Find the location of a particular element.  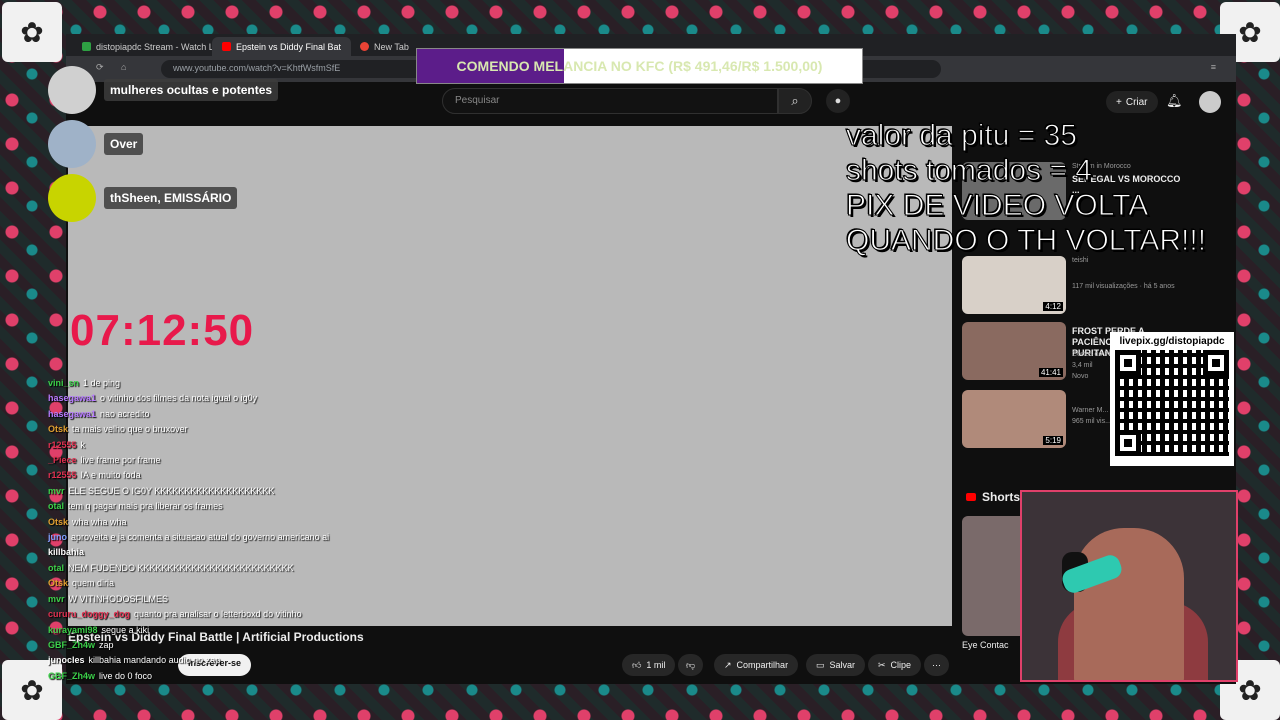

chat-message: GBF_Zh4w zap is located at coordinates (288, 645).